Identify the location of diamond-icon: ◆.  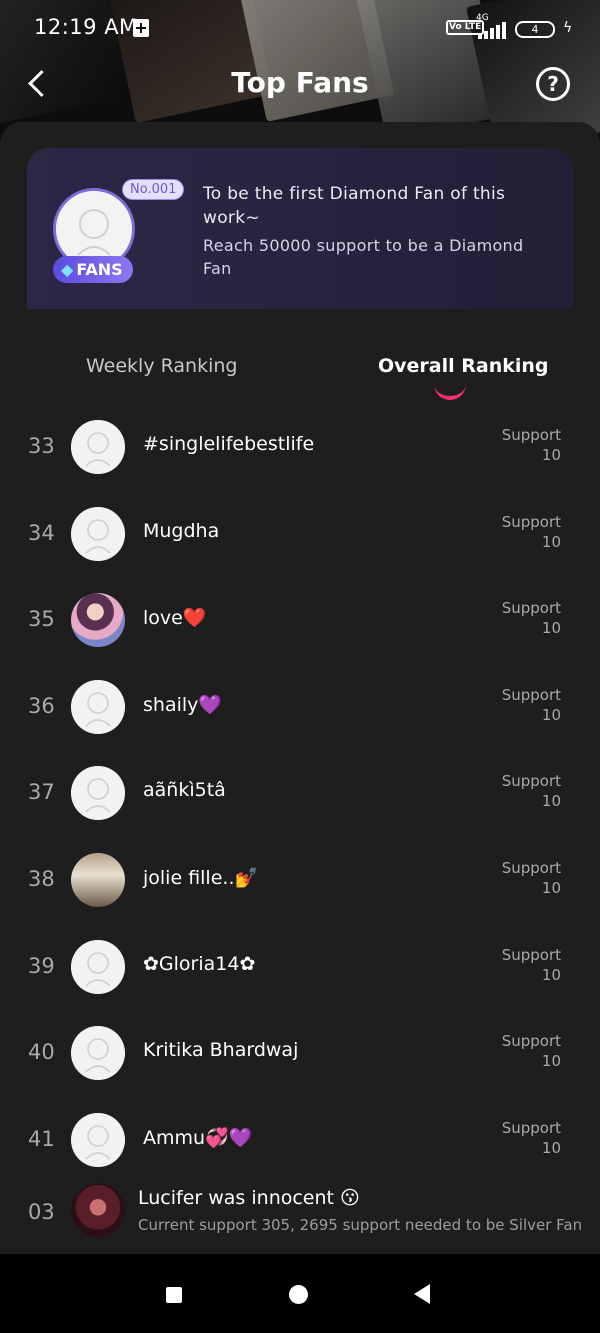
(67, 269).